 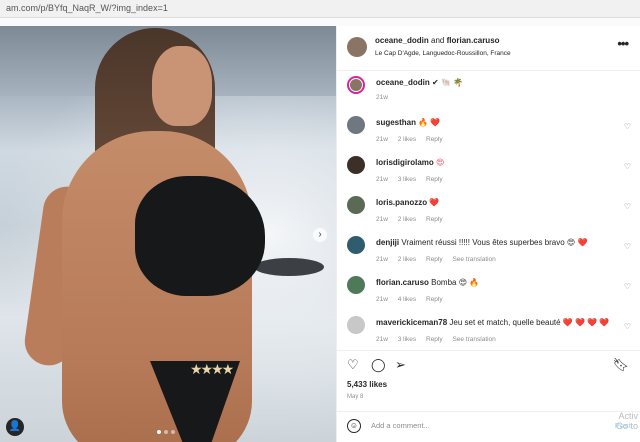 What do you see at coordinates (411, 322) in the screenshot?
I see `comment-username: maverickiceman78` at bounding box center [411, 322].